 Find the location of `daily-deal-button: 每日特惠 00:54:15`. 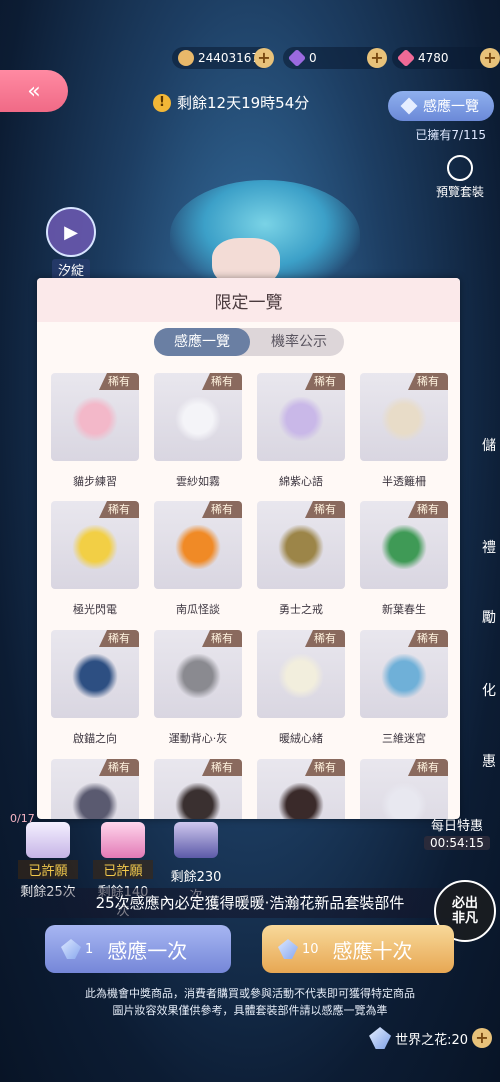

daily-deal-button: 每日特惠 00:54:15 is located at coordinates (457, 832).